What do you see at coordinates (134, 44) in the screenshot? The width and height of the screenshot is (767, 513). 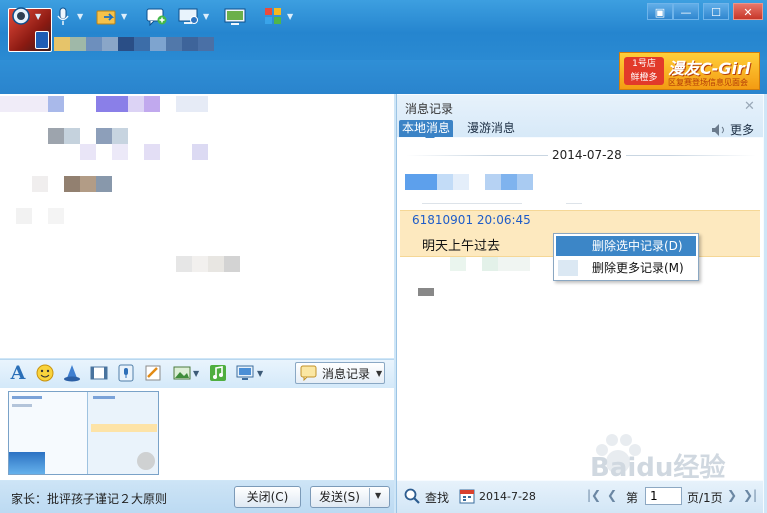 I see `contact-nickname-pixelated` at bounding box center [134, 44].